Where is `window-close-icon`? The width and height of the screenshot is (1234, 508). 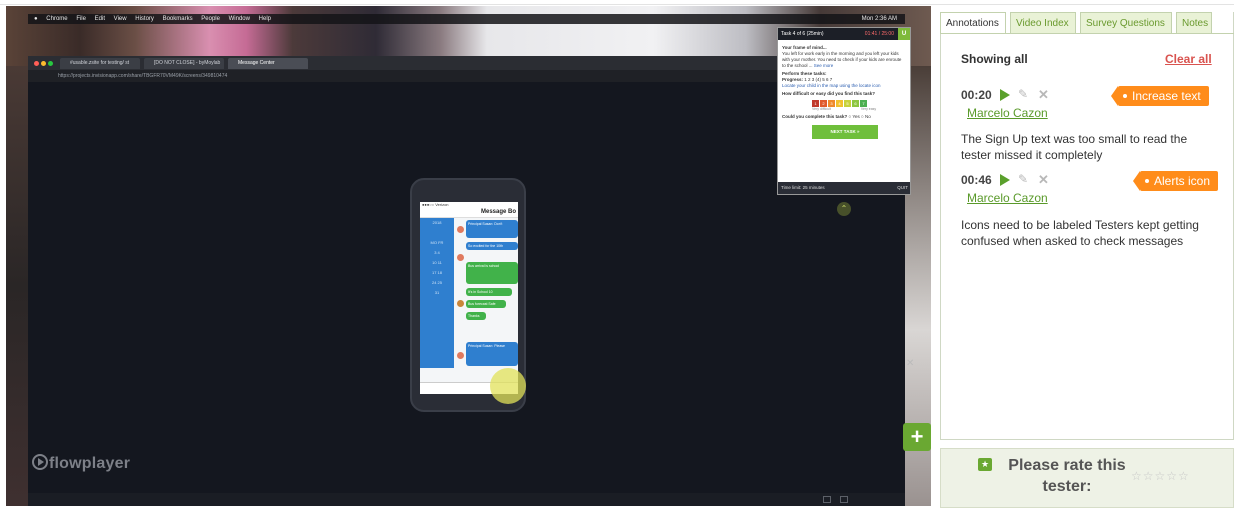 window-close-icon is located at coordinates (36, 63).